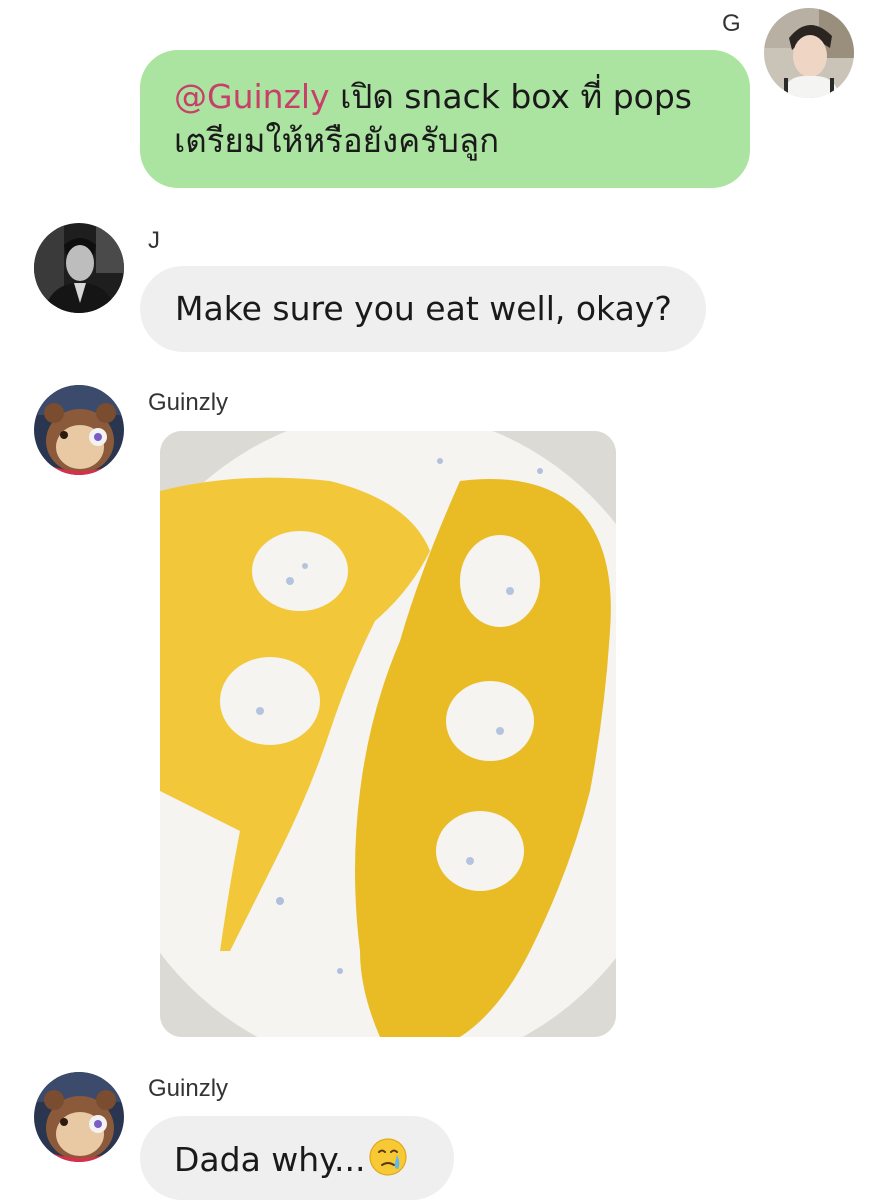 The width and height of the screenshot is (888, 1200). What do you see at coordinates (387, 1157) in the screenshot?
I see `crying-face-emoji` at bounding box center [387, 1157].